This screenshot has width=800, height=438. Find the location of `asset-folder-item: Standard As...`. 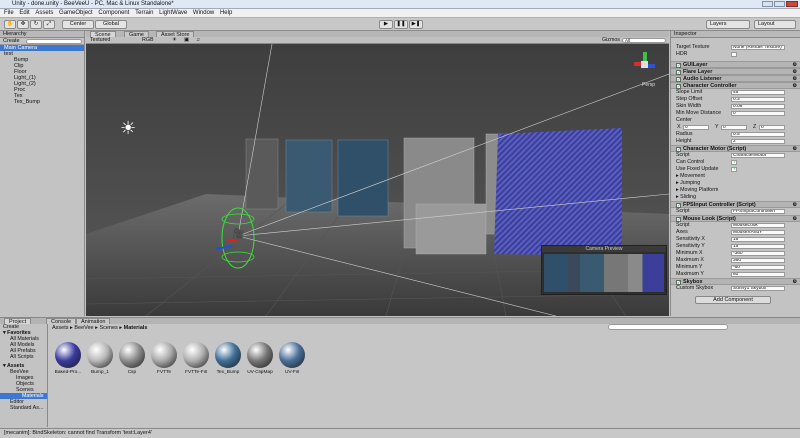

asset-folder-item: Standard As... is located at coordinates (23, 408).